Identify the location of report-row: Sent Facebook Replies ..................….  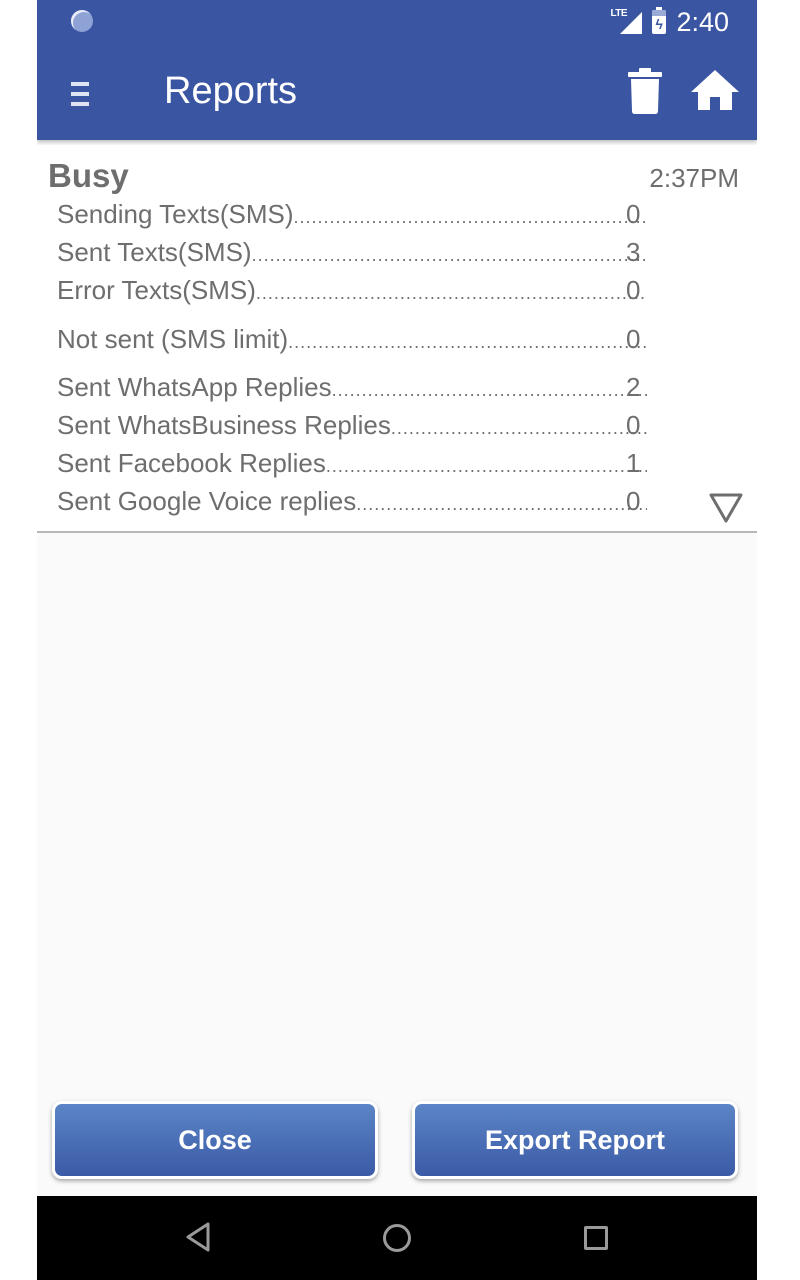
(352, 463).